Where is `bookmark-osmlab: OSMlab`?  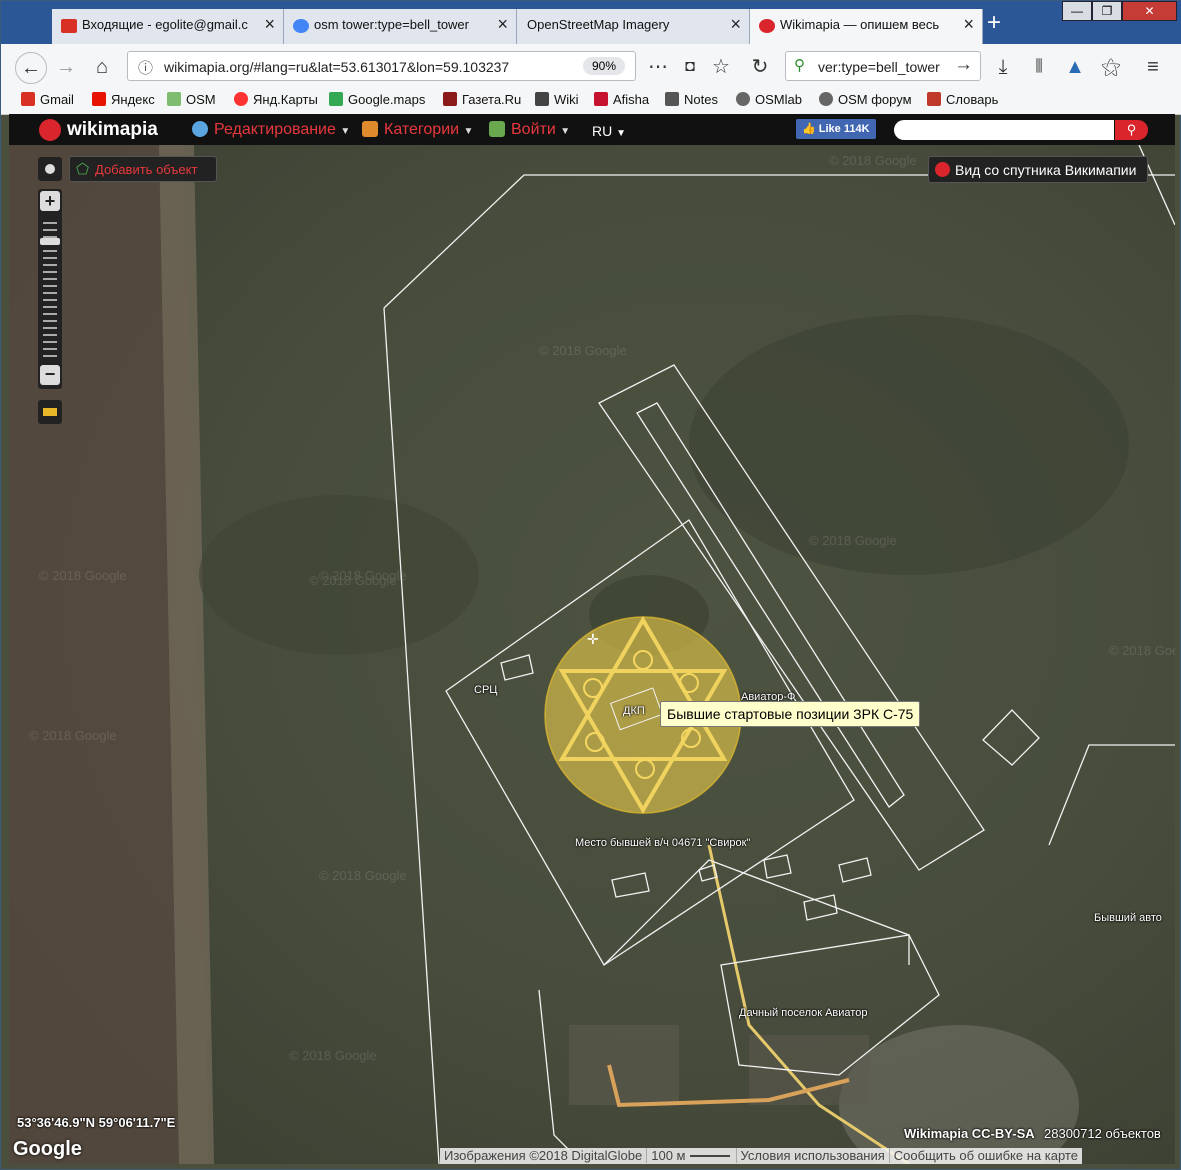
bookmark-osmlab: OSMlab is located at coordinates (769, 99).